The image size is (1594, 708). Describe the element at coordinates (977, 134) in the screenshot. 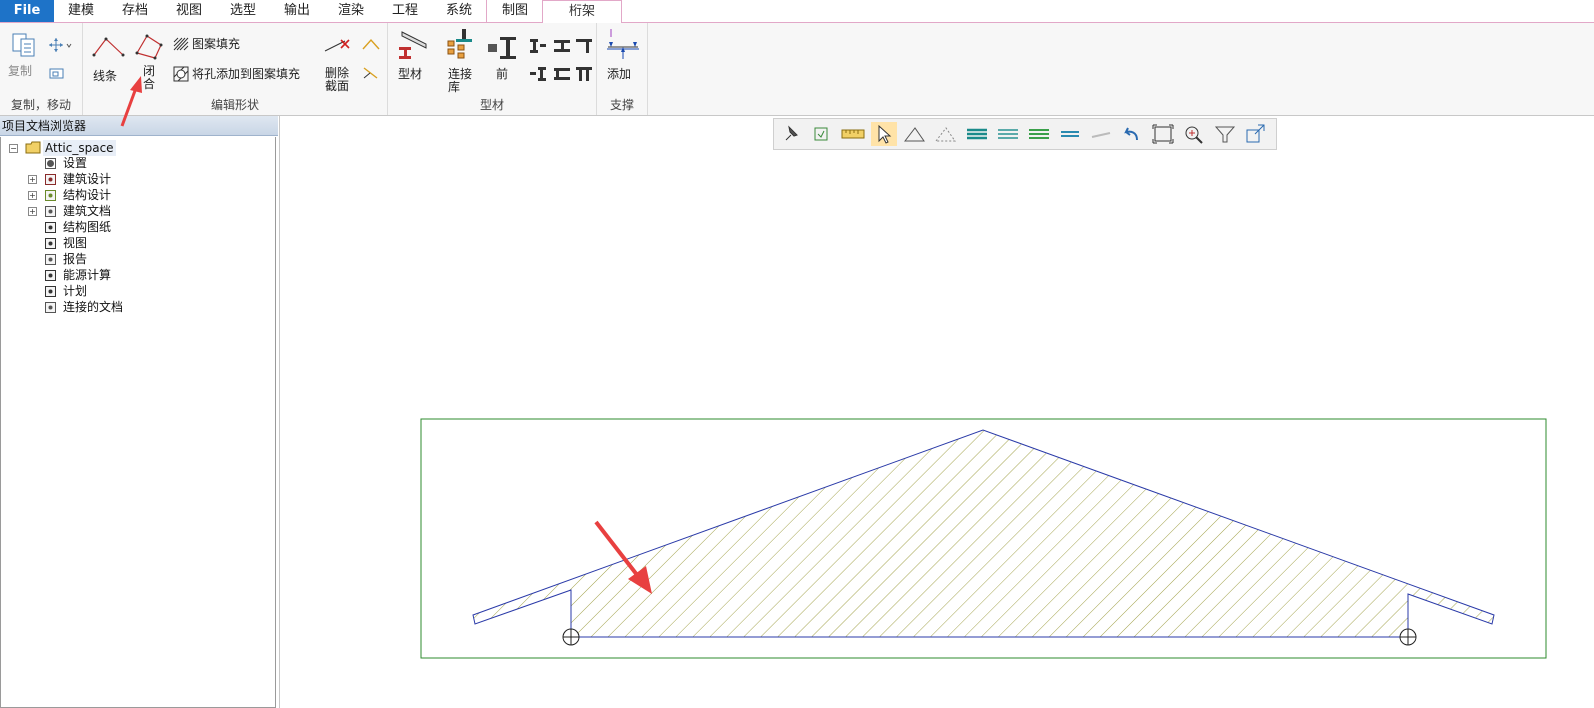

I see `layers-solid-icon` at that location.